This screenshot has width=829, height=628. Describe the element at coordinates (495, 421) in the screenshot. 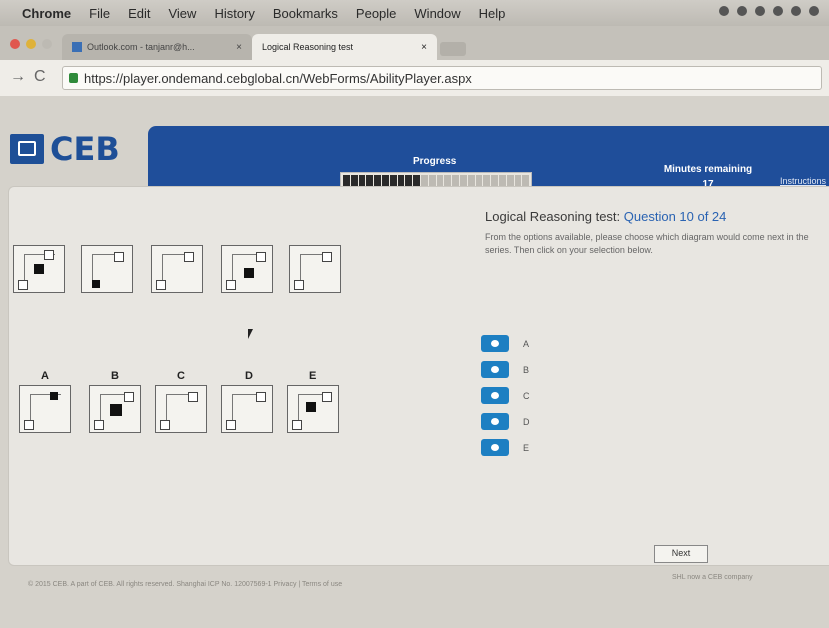

I see `radio-button-d` at that location.